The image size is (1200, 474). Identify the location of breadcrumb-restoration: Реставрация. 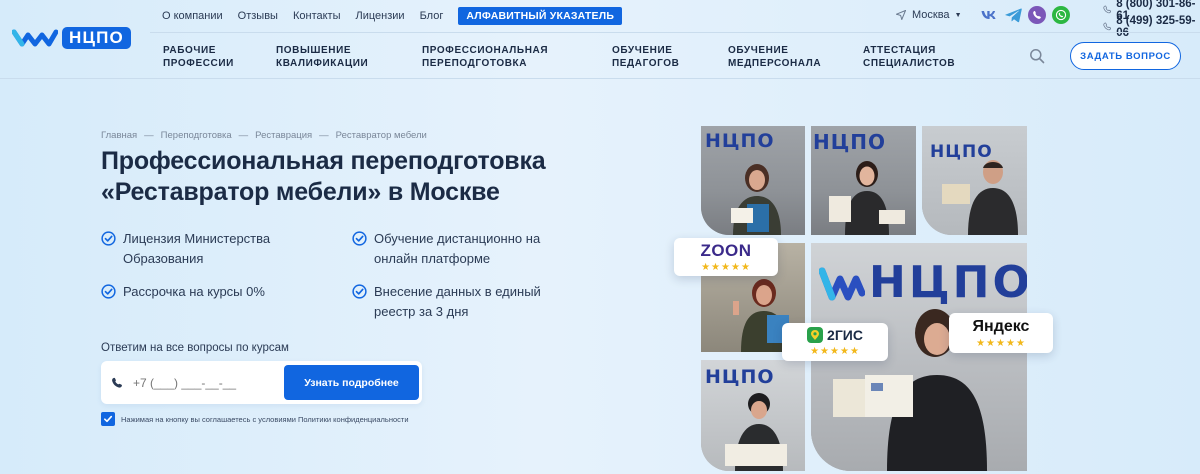
(283, 135).